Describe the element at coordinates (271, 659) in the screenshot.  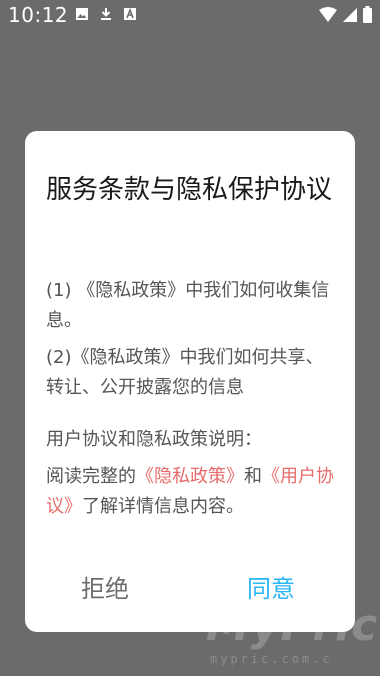
I see `watermark-url: mypric.com.c` at that location.